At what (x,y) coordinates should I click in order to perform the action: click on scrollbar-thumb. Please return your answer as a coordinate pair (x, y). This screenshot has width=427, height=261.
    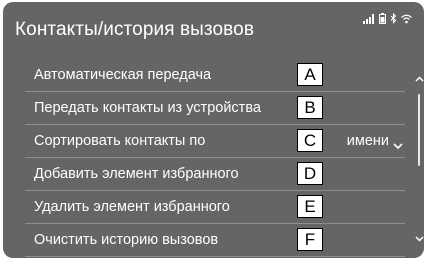
    Looking at the image, I should click on (419, 130).